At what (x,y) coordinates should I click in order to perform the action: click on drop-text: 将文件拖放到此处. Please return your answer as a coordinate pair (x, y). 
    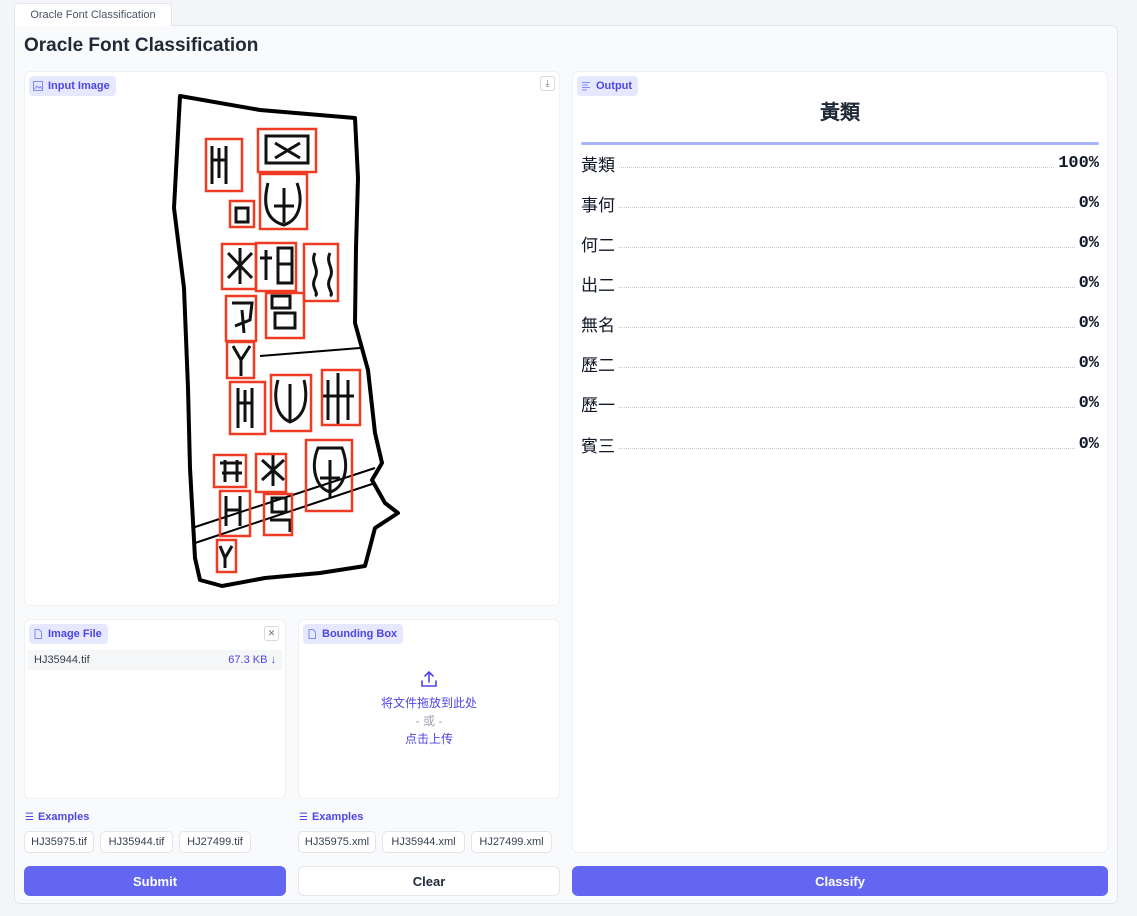
    Looking at the image, I should click on (428, 703).